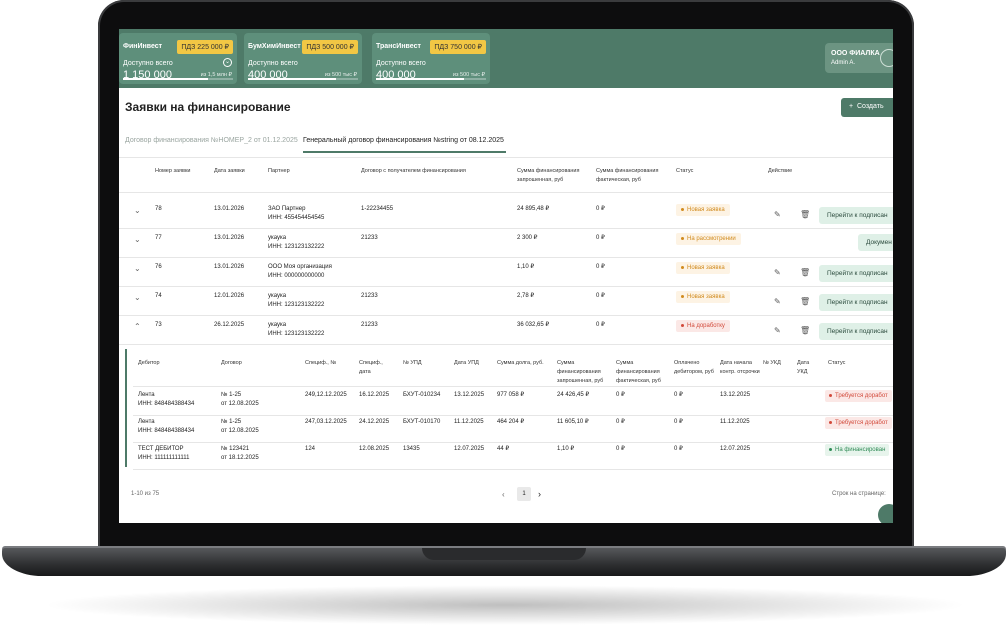  I want to click on col-header: Договор с получателем финансирования, so click(413, 171).